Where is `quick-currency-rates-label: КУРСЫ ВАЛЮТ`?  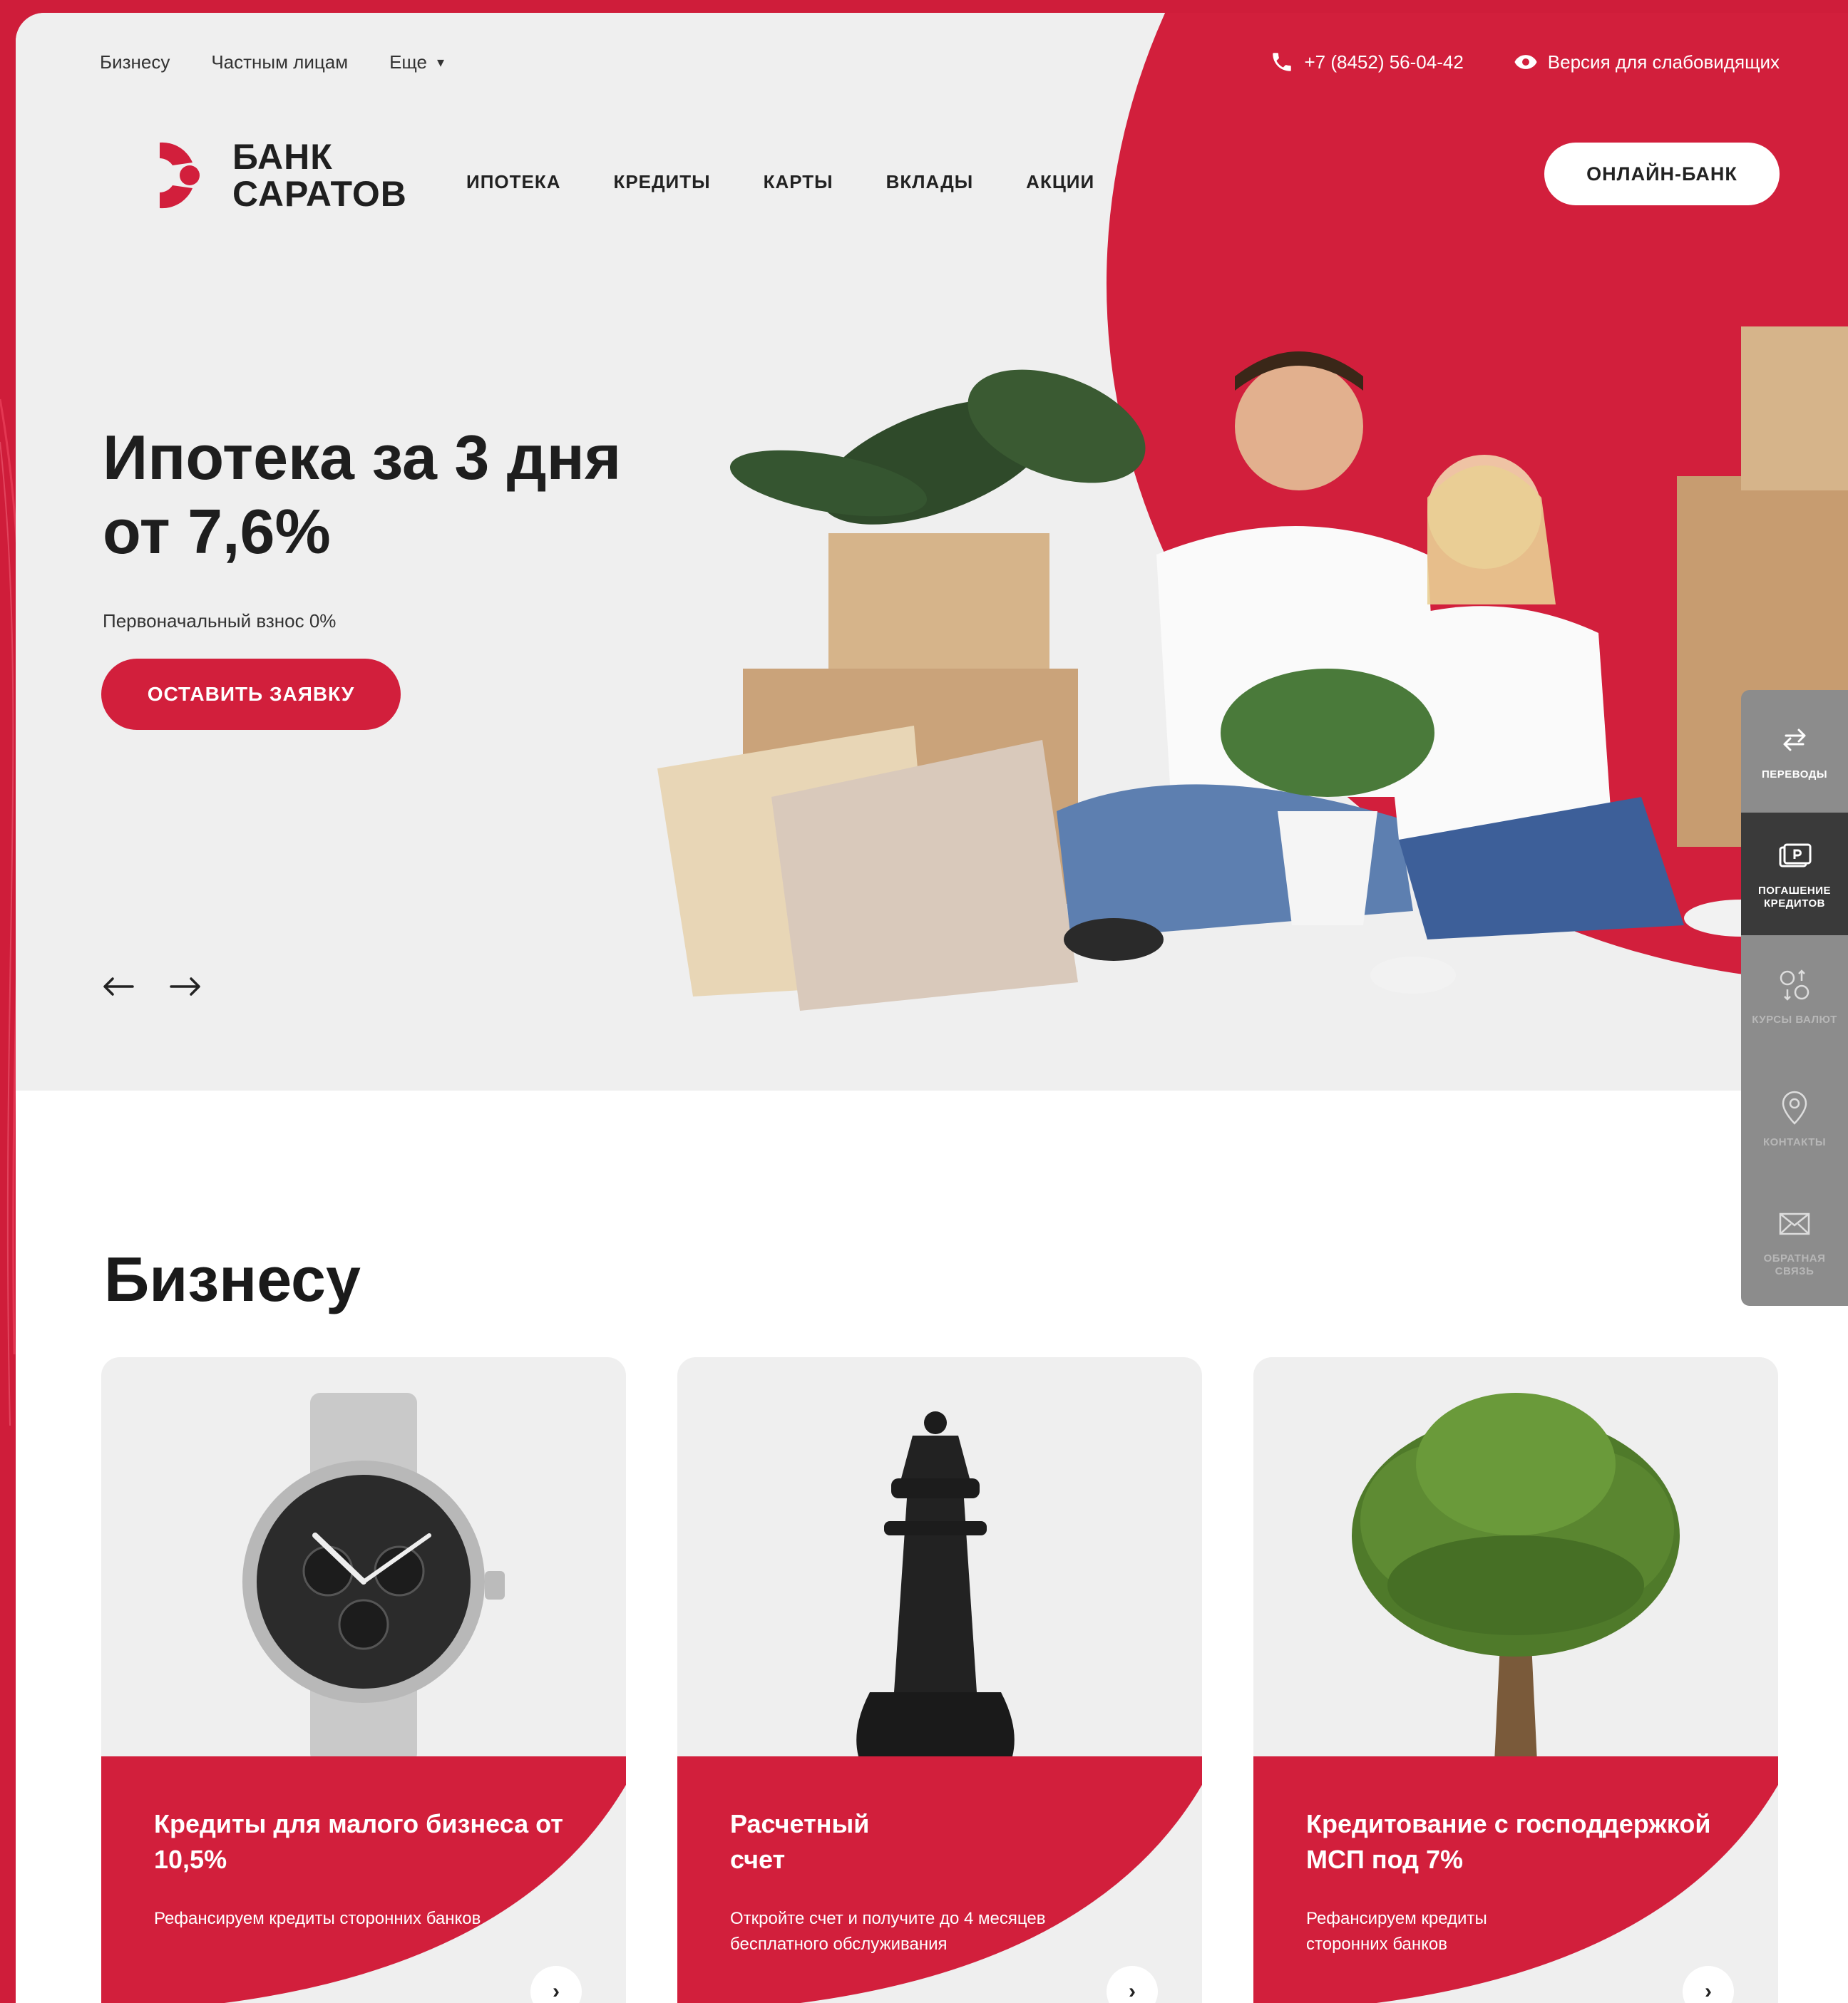
quick-currency-rates-label: КУРСЫ ВАЛЮТ is located at coordinates (1794, 1020).